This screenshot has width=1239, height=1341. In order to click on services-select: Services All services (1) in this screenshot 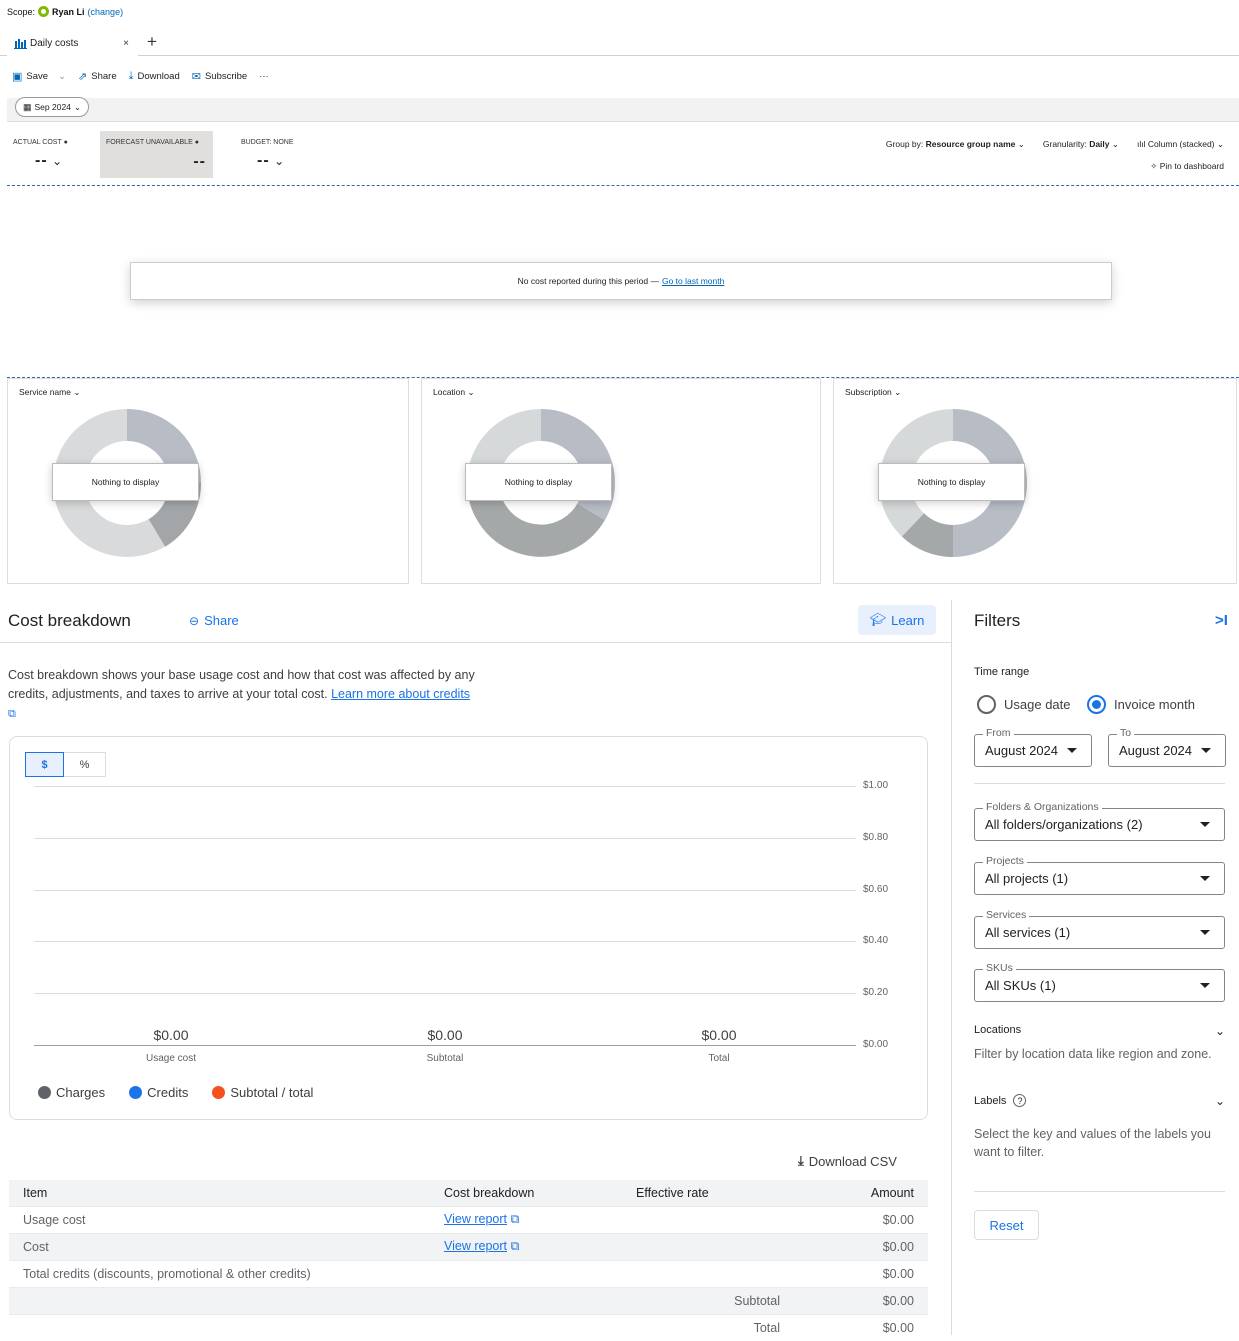, I will do `click(1099, 929)`.